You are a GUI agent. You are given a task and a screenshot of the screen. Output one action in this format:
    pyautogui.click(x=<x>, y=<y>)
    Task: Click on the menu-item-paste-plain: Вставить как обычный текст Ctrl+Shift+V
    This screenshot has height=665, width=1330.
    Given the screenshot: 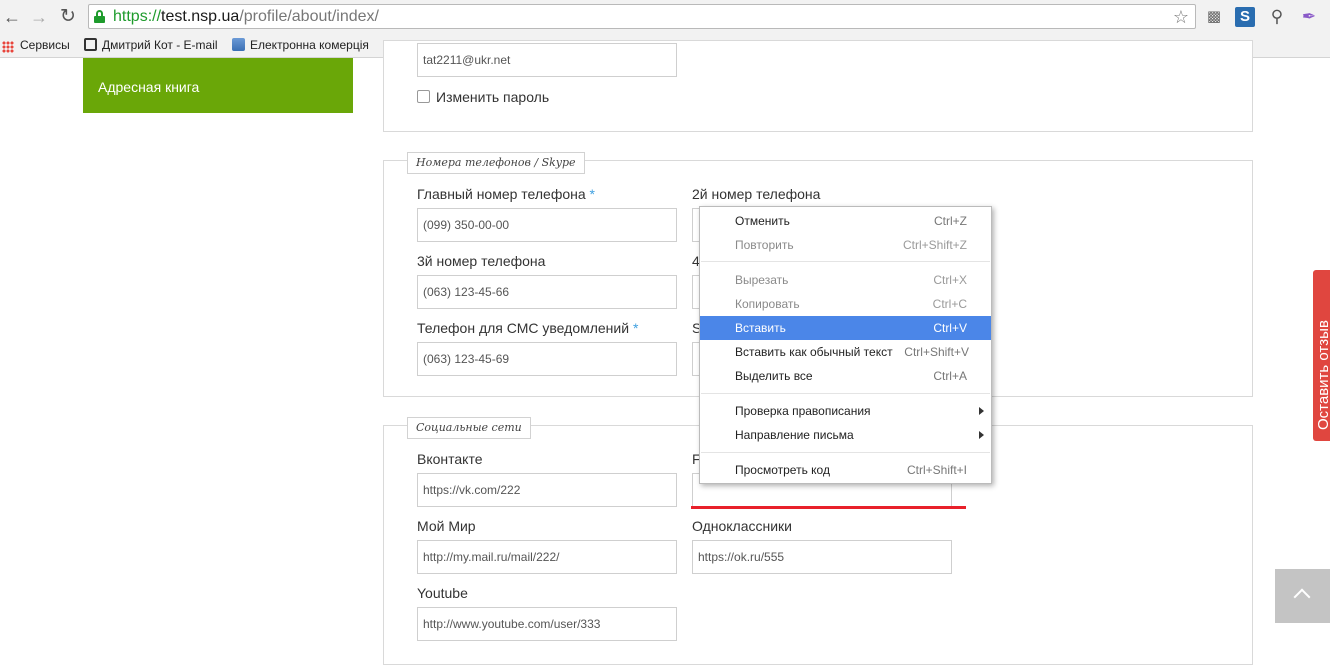 What is the action you would take?
    pyautogui.click(x=845, y=352)
    